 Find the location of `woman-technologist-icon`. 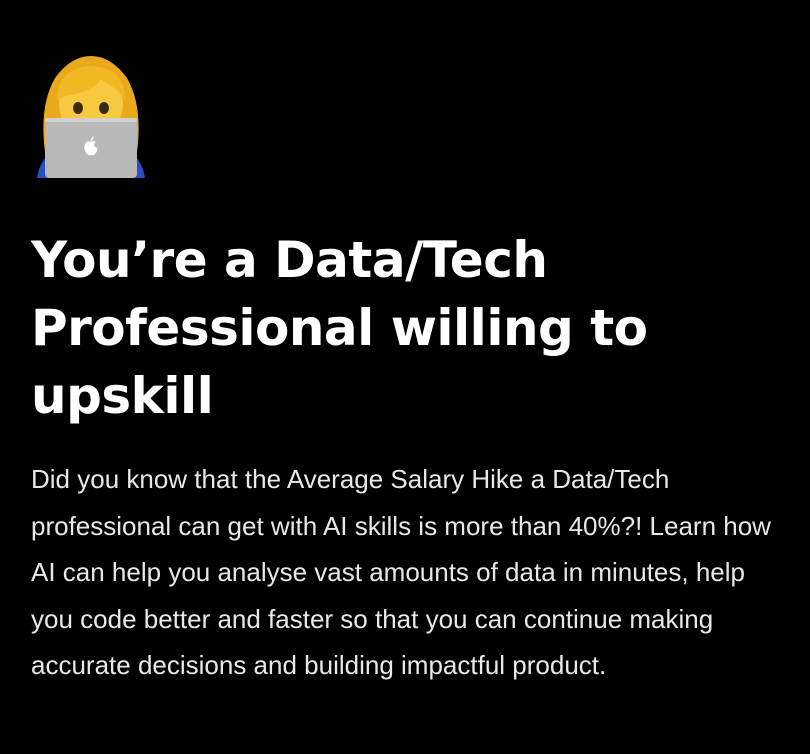

woman-technologist-icon is located at coordinates (91, 117).